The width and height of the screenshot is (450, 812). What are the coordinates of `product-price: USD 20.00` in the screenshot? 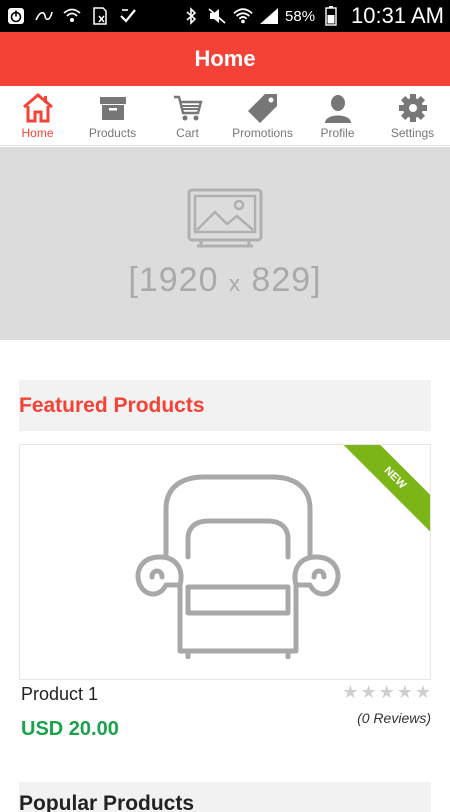 It's located at (70, 729).